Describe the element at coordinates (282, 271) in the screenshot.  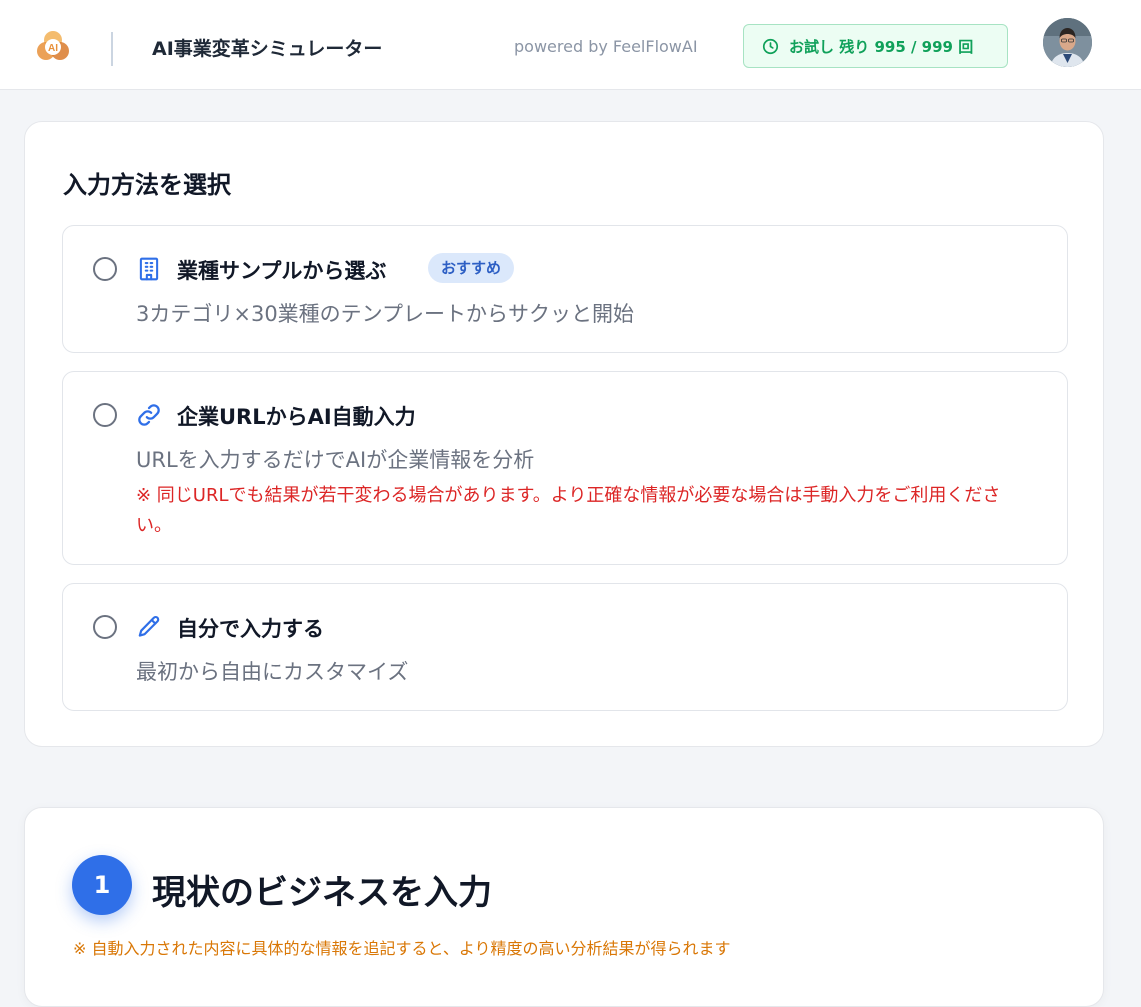
I see `option-industry-sample-label: 業種サンプルから選ぶ` at that location.